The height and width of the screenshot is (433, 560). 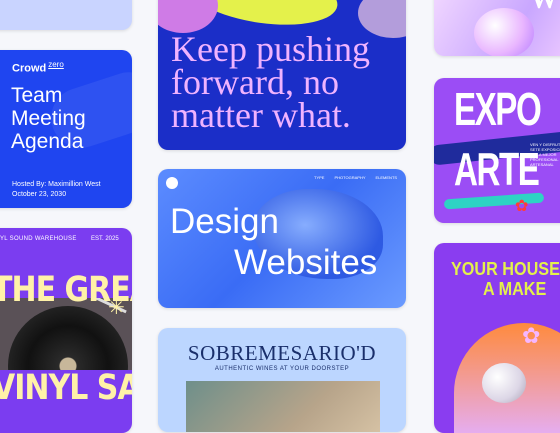 What do you see at coordinates (498, 109) in the screenshot?
I see `title-line-1: EXPO` at bounding box center [498, 109].